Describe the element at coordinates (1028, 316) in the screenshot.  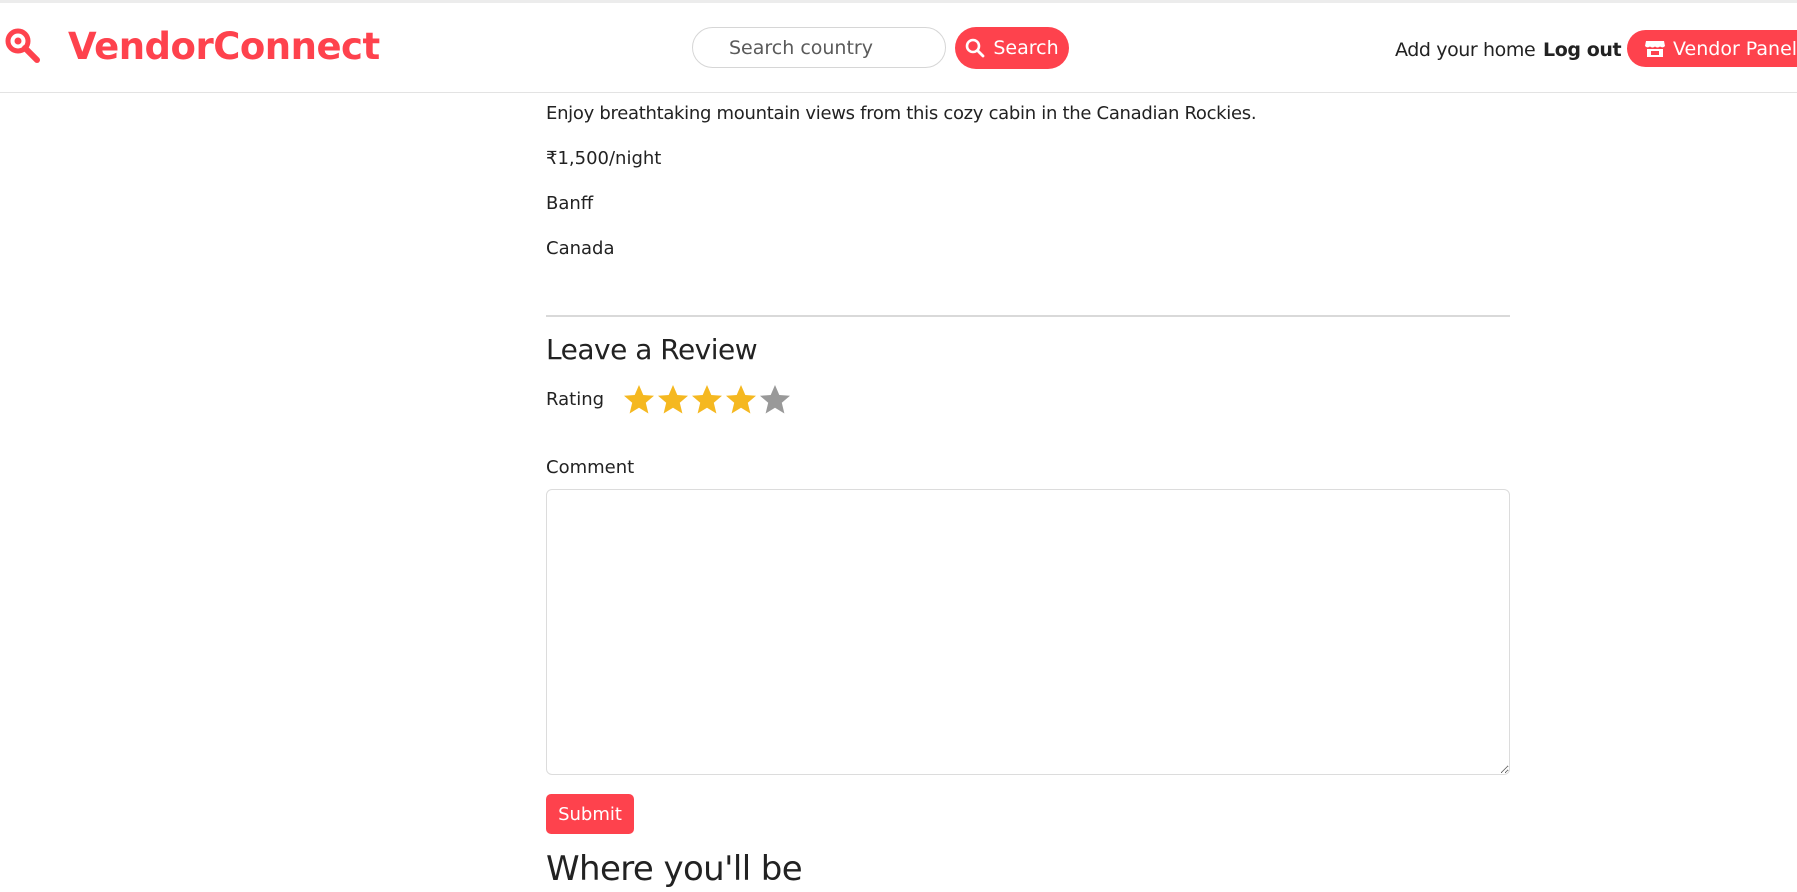
I see `divider` at that location.